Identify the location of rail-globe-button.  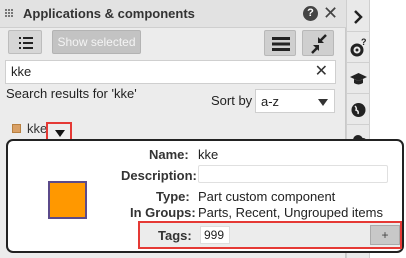
(358, 110).